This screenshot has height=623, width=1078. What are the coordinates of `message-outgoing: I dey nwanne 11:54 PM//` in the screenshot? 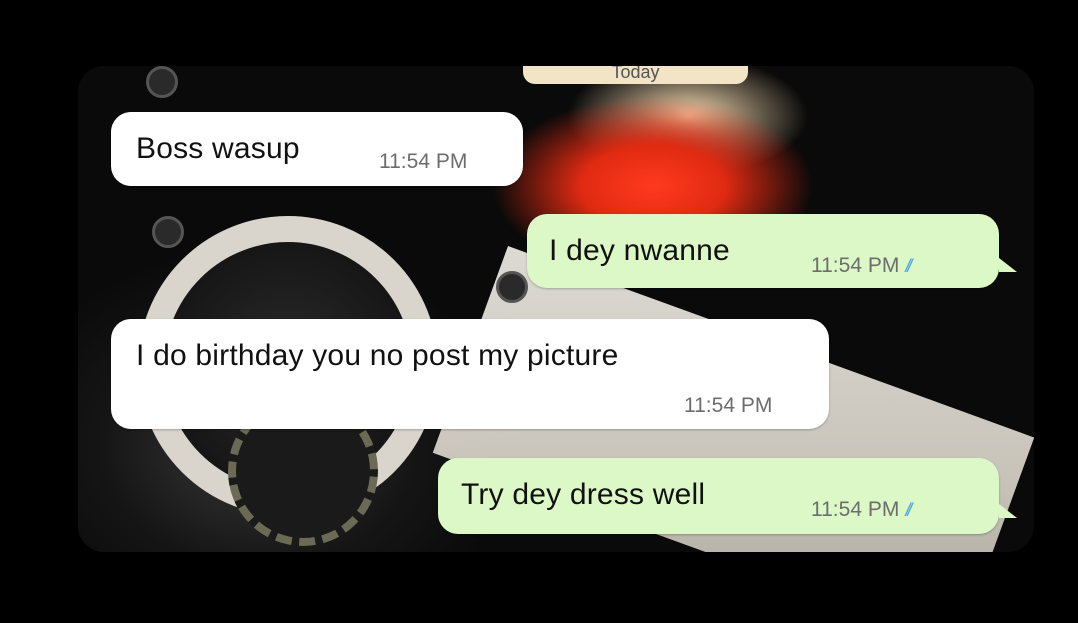 It's located at (763, 251).